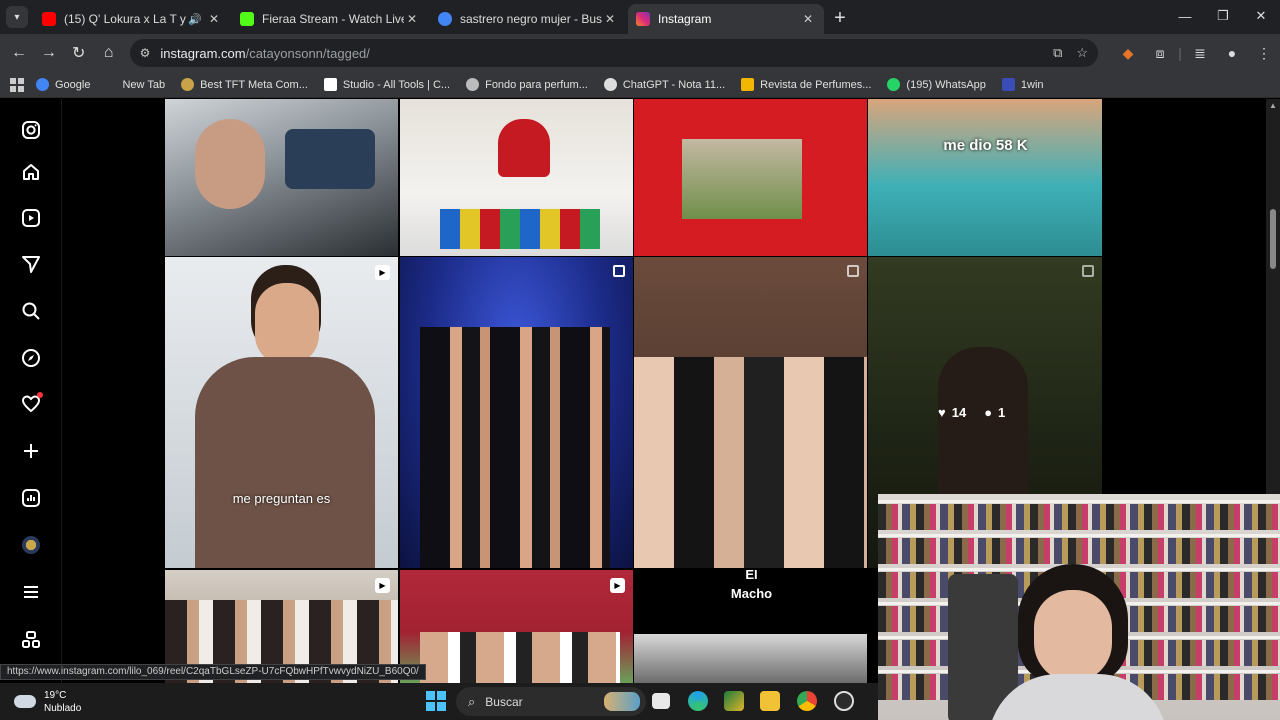 This screenshot has height=720, width=1280. I want to click on profile-avatar-icon: ●, so click(1232, 53).